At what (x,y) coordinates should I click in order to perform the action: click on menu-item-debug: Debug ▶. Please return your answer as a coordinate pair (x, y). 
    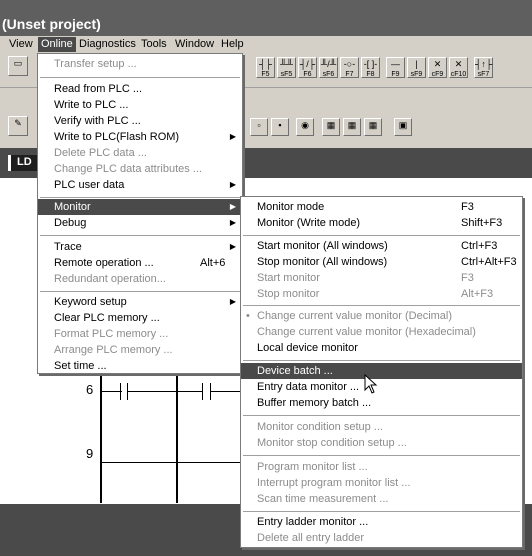
    Looking at the image, I should click on (140, 223).